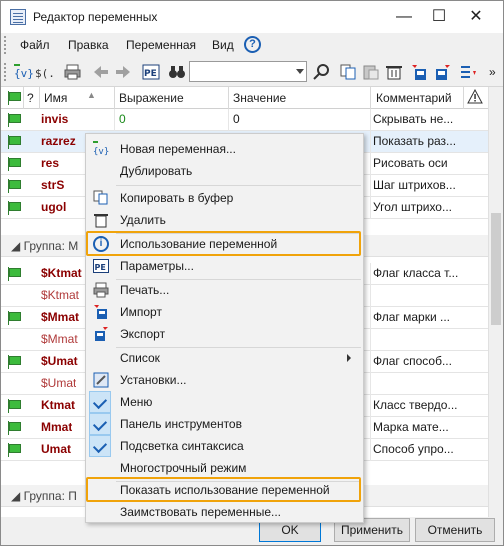 The height and width of the screenshot is (546, 504). What do you see at coordinates (45, 246) in the screenshot?
I see `group-label: ◢ Группа: M` at bounding box center [45, 246].